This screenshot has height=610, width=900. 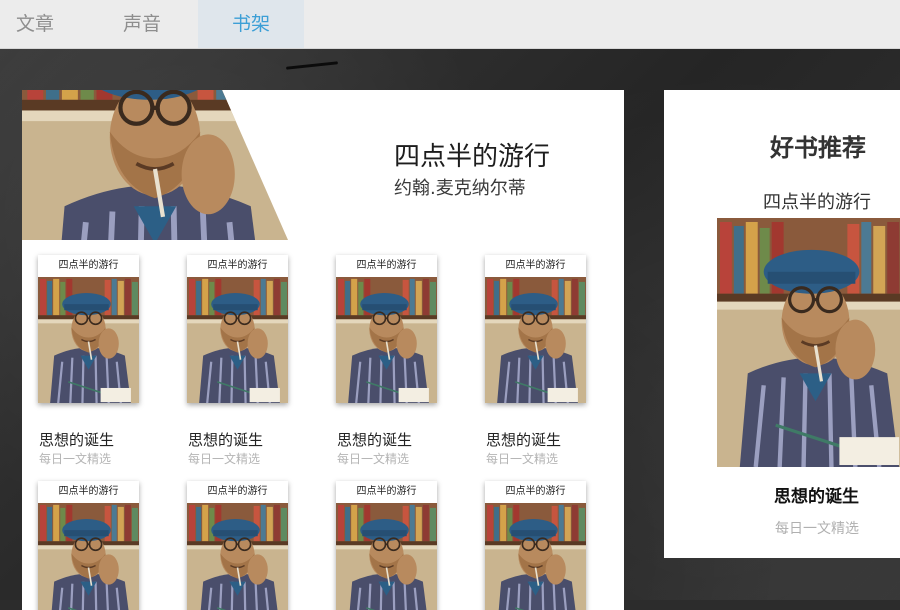 I want to click on recommended-cover-illustration, so click(x=808, y=342).